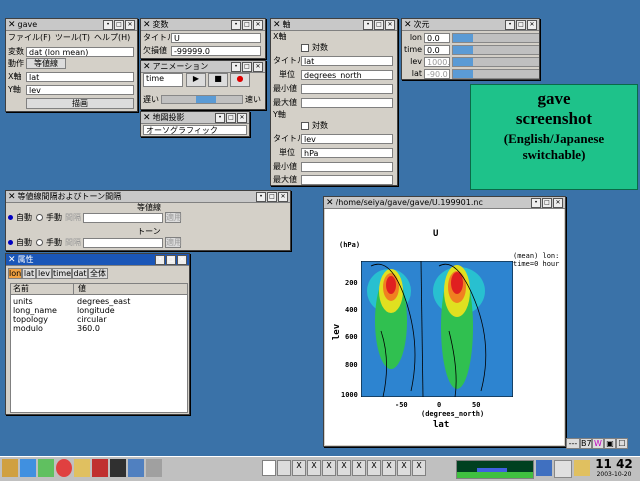 The height and width of the screenshot is (481, 640). Describe the element at coordinates (195, 118) in the screenshot. I see `titlebar: ✕ 地図投影 • □ ✕` at that location.